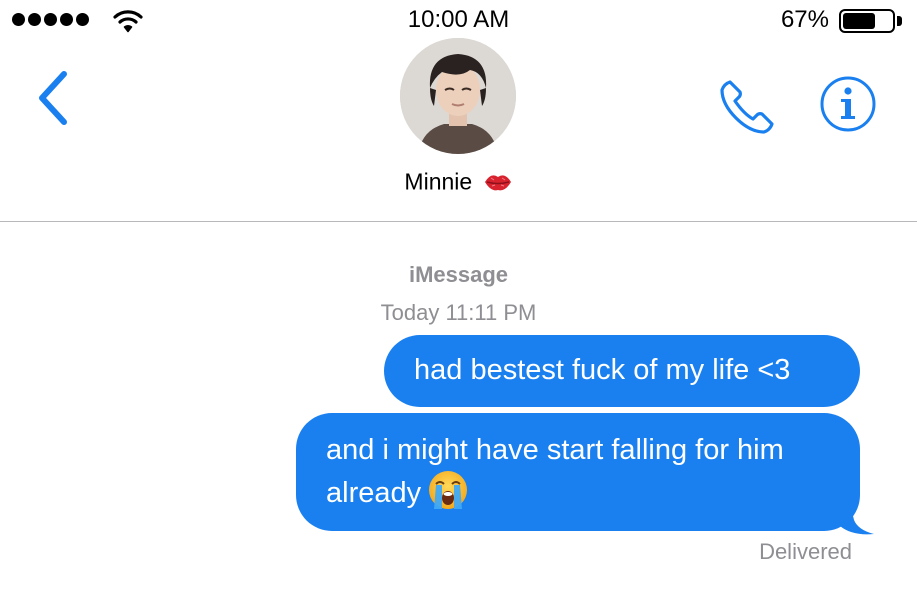  Describe the element at coordinates (458, 274) in the screenshot. I see `service-label: iMessage` at that location.